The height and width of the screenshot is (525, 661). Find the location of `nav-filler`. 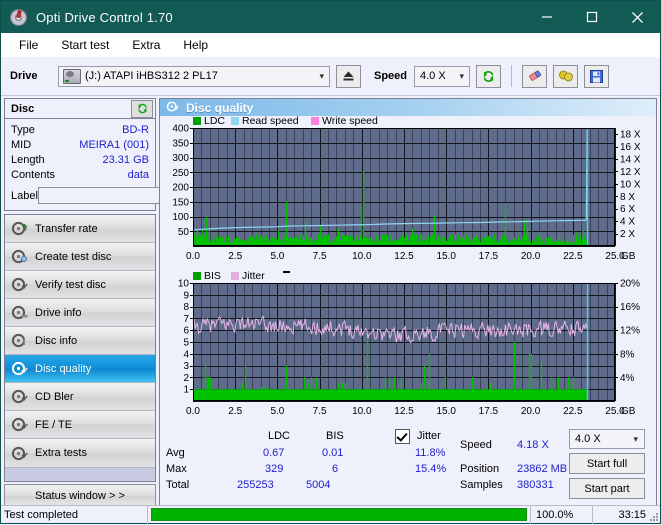

nav-filler is located at coordinates (80, 474).